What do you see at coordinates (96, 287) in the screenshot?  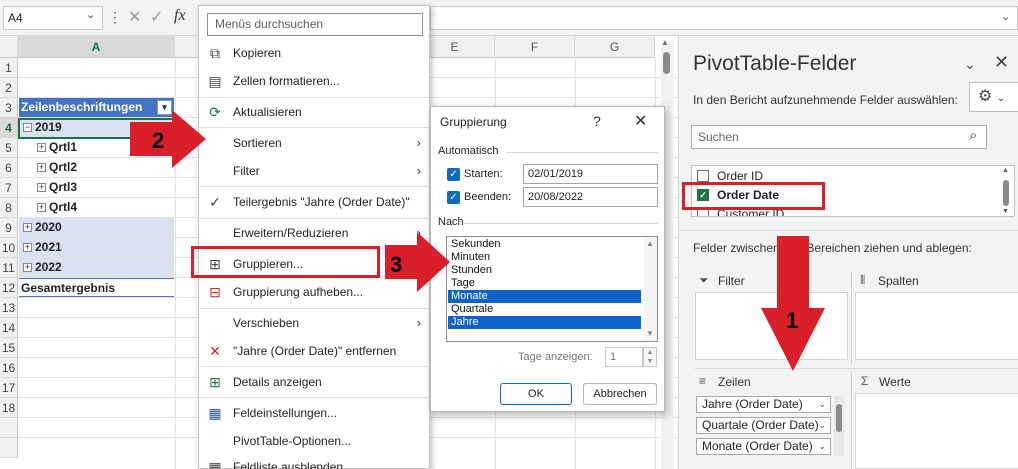 I see `pivot-grand-total: Gesamtergebnis` at bounding box center [96, 287].